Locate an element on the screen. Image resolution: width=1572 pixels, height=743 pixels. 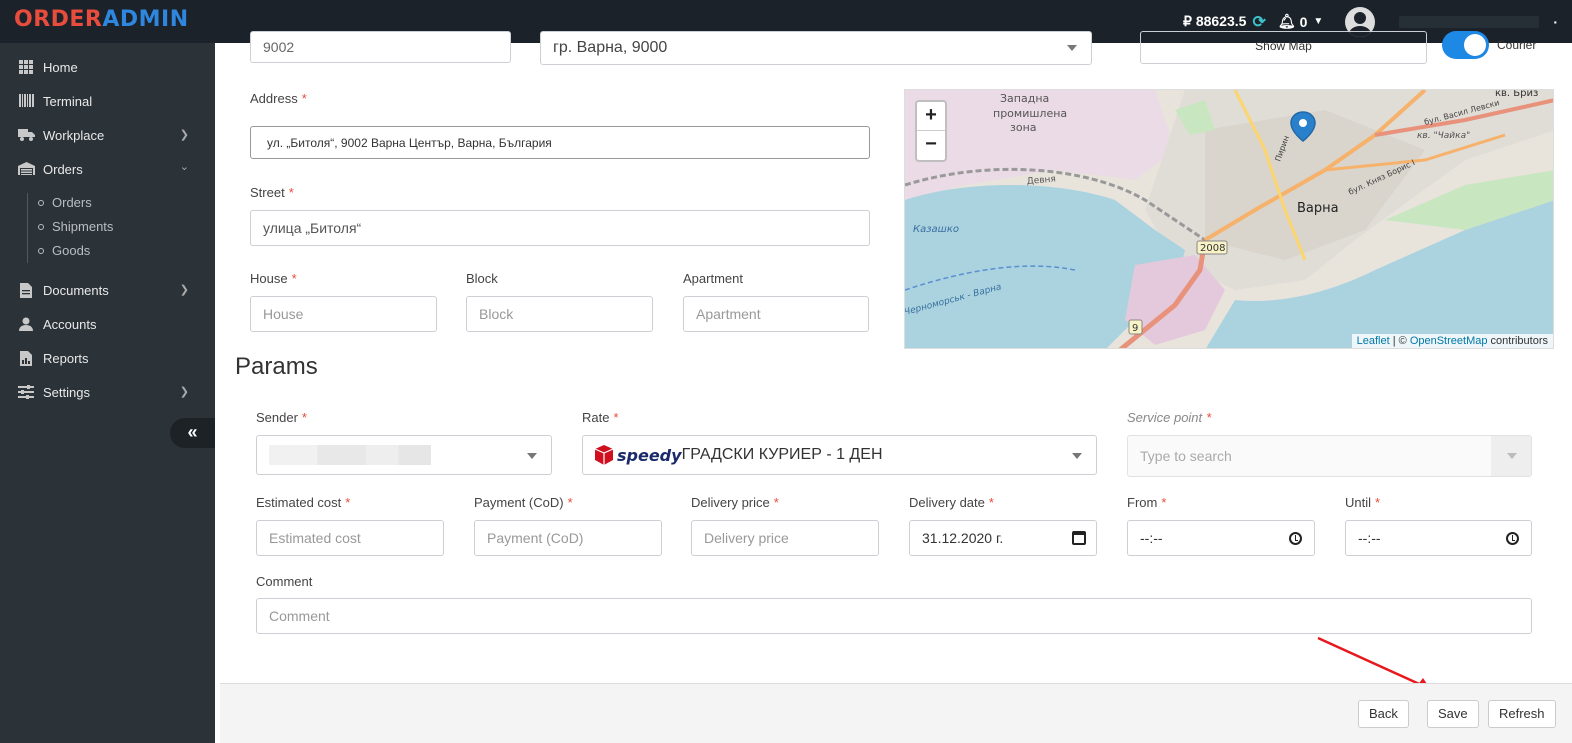
sidebar-item-settings: Settings ❯ is located at coordinates (107, 392).